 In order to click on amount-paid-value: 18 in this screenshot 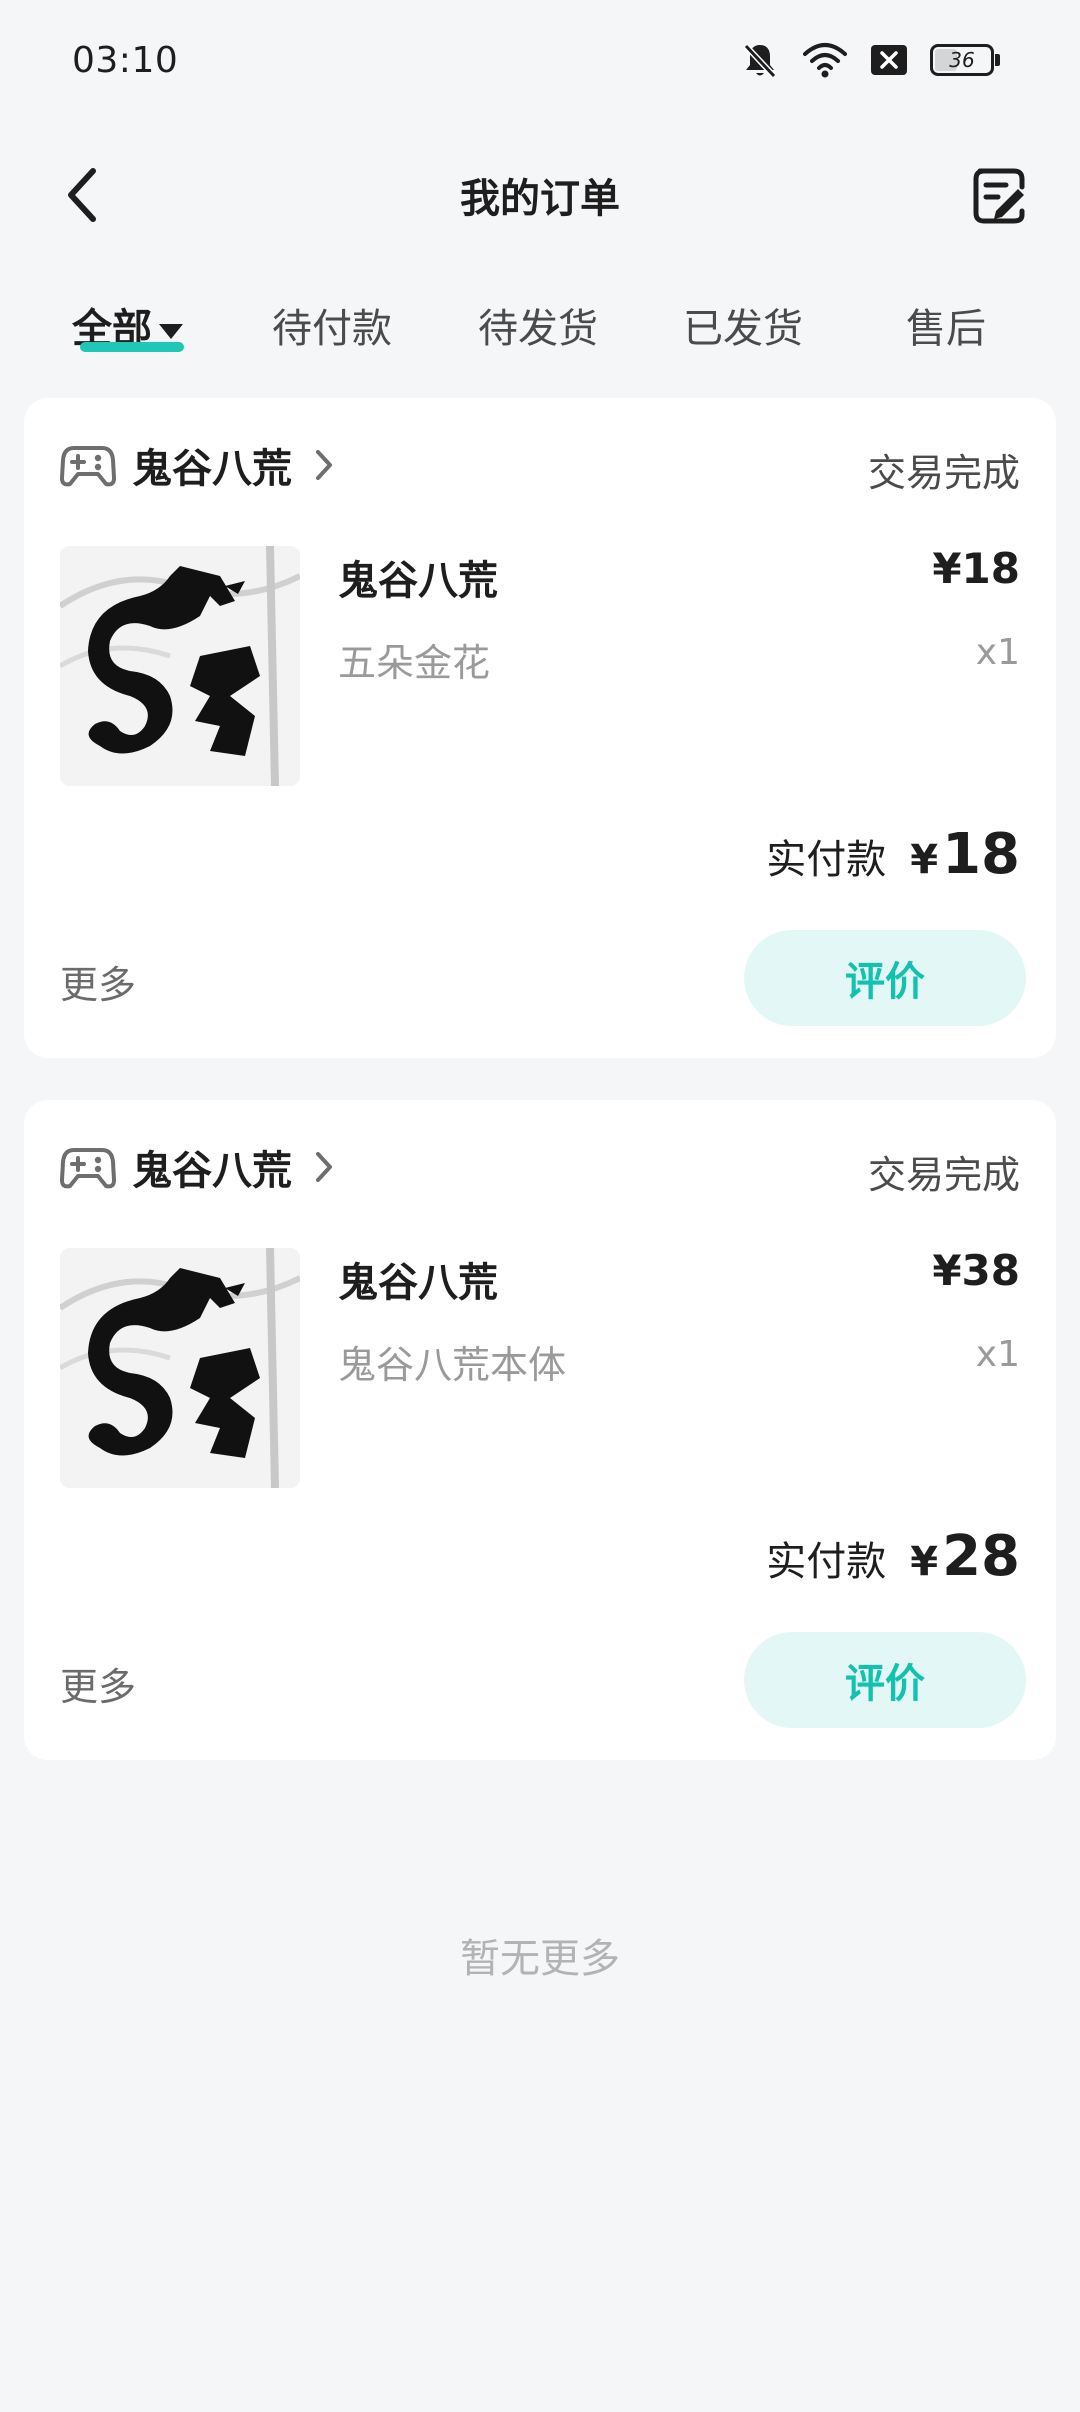, I will do `click(981, 854)`.